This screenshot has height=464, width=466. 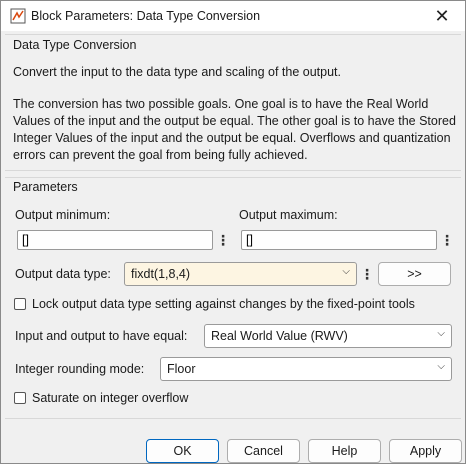 I want to click on close-icon: ✕, so click(x=442, y=15).